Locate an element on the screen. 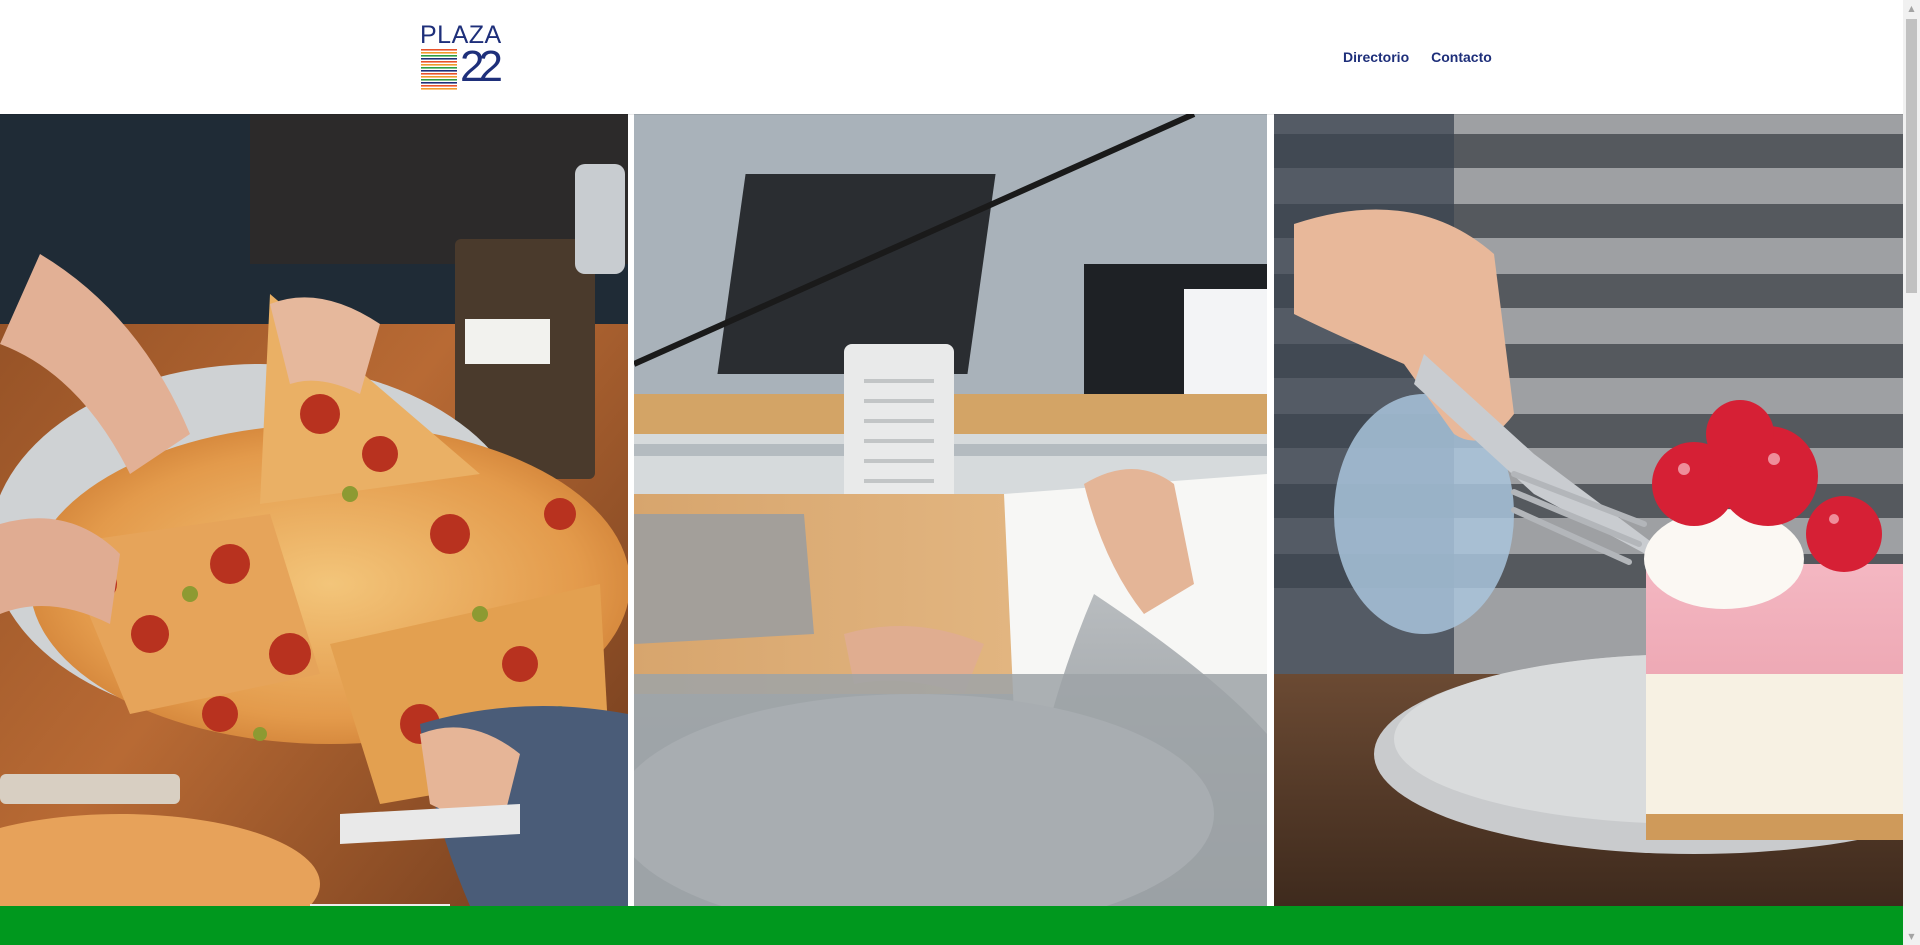 The width and height of the screenshot is (1920, 945). vertical-scrollbar: ▲ ▼ is located at coordinates (1911, 472).